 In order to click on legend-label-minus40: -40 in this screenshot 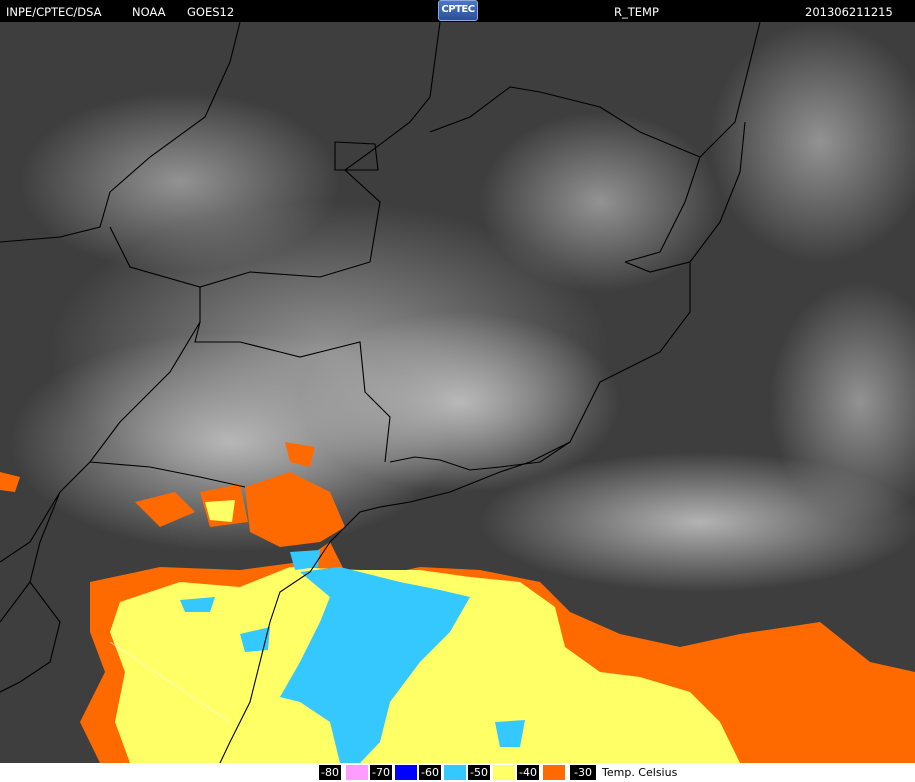, I will do `click(528, 772)`.